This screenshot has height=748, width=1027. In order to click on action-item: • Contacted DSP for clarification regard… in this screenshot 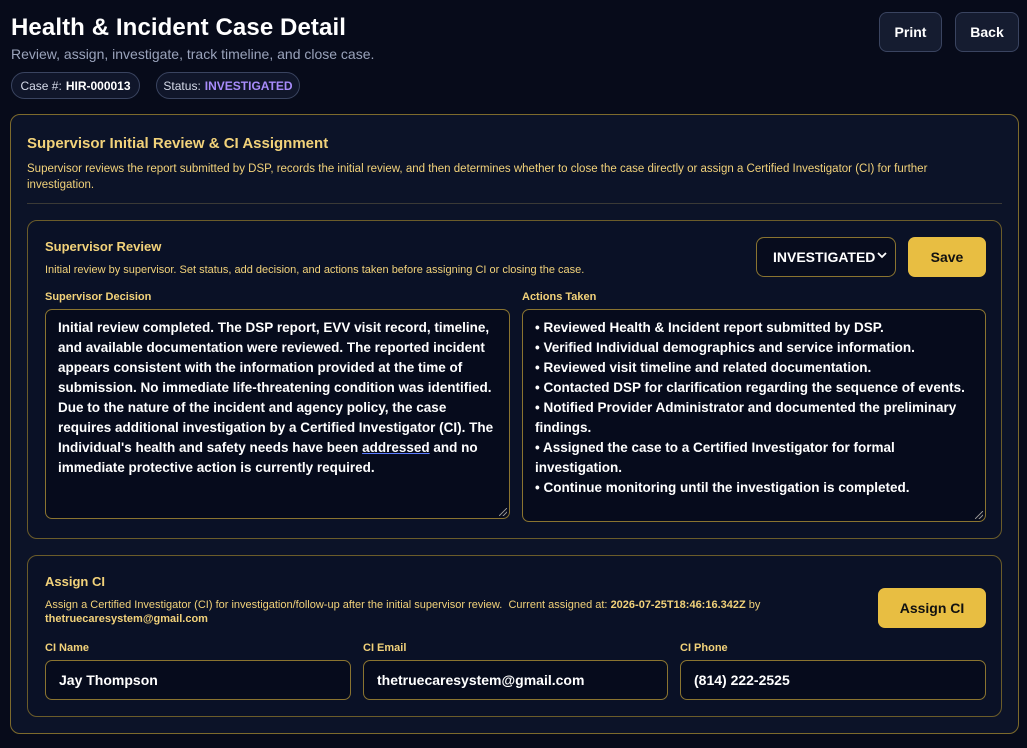, I will do `click(750, 387)`.